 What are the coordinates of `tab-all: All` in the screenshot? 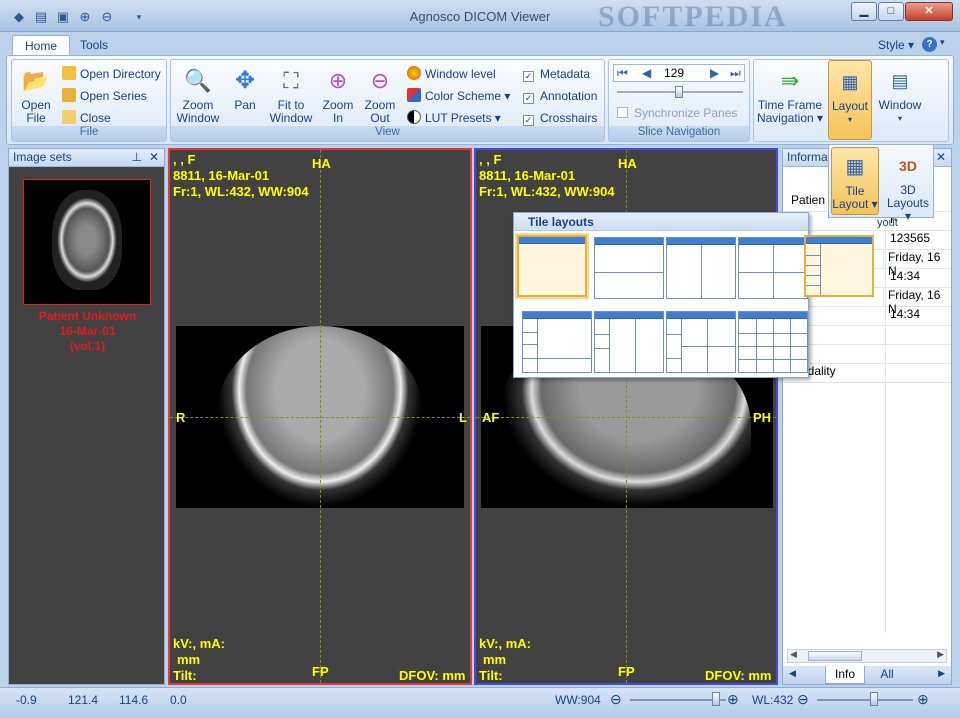 It's located at (887, 675).